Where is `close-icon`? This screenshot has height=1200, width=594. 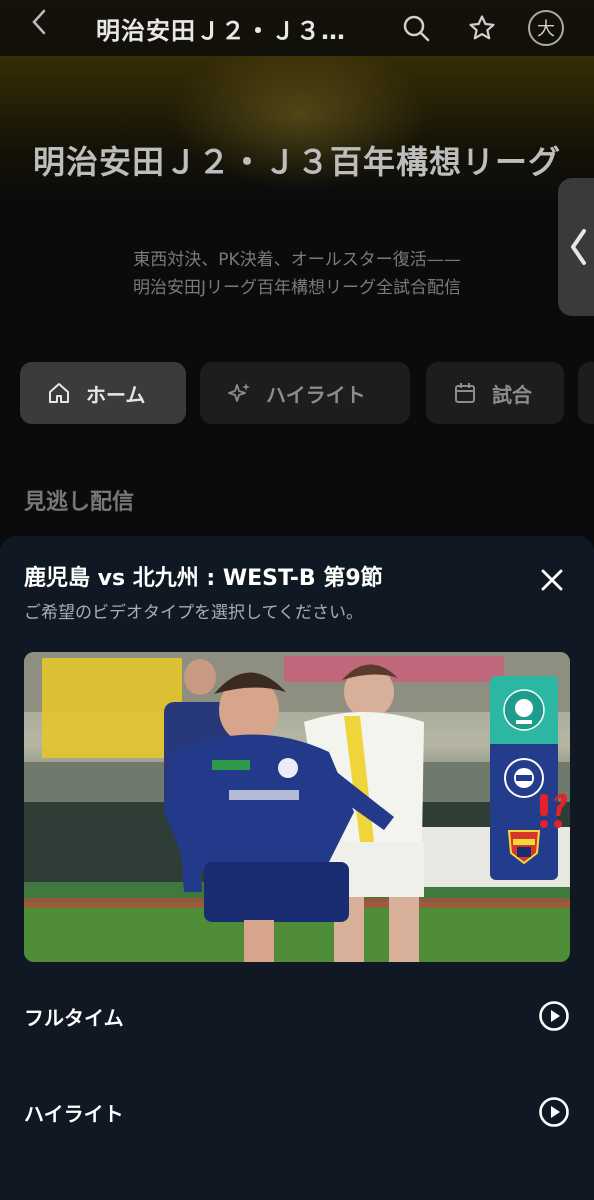 close-icon is located at coordinates (552, 580).